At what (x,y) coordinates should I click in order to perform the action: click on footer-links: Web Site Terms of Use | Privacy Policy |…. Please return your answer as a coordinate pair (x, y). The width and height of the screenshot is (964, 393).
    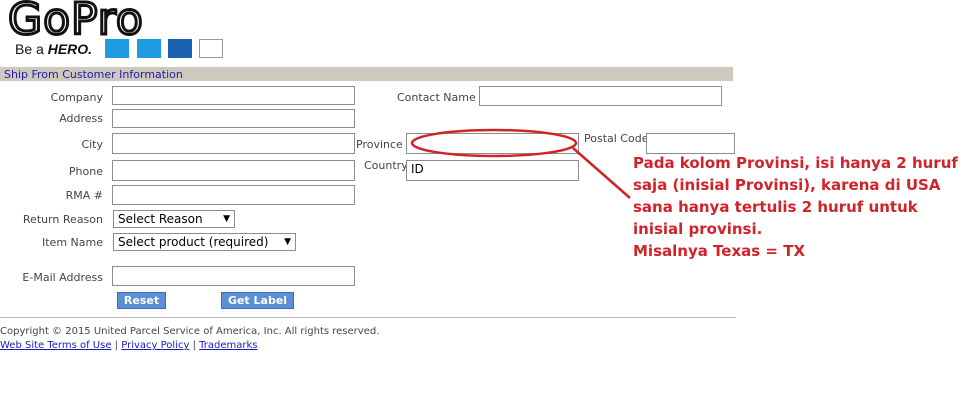
    Looking at the image, I should click on (129, 345).